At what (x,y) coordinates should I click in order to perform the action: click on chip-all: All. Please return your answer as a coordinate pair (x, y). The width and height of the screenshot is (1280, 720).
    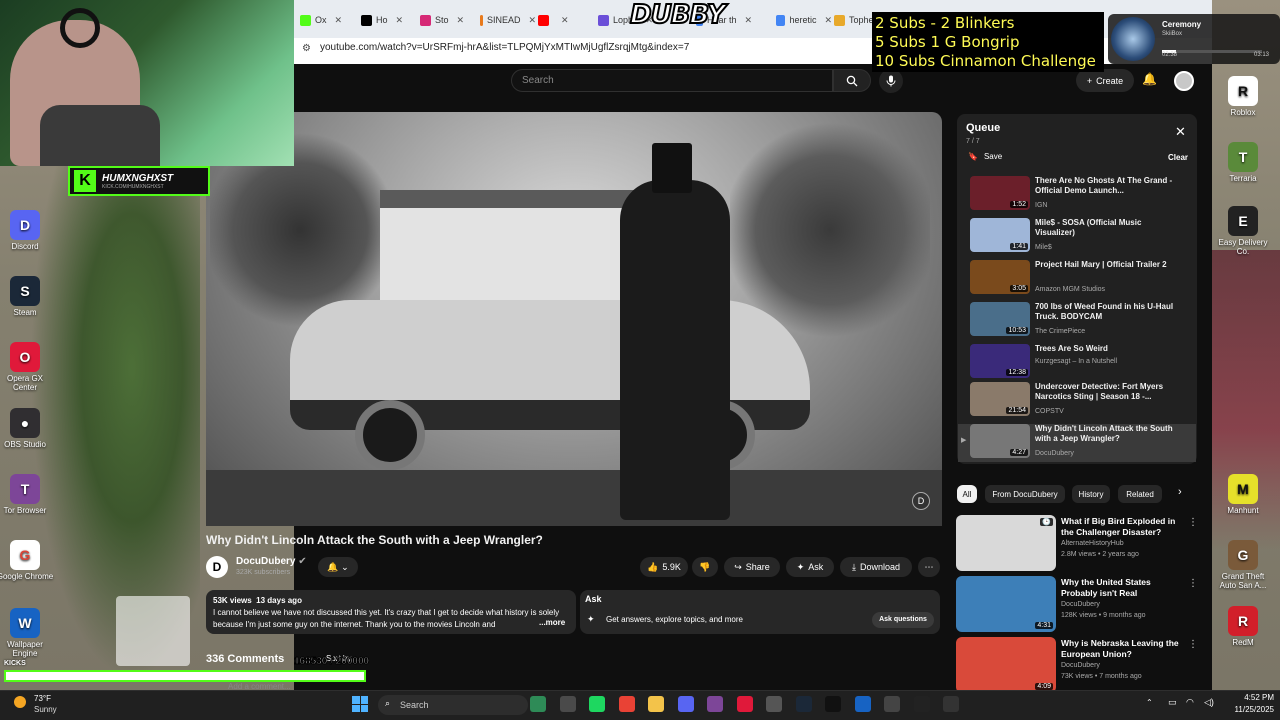
    Looking at the image, I should click on (967, 494).